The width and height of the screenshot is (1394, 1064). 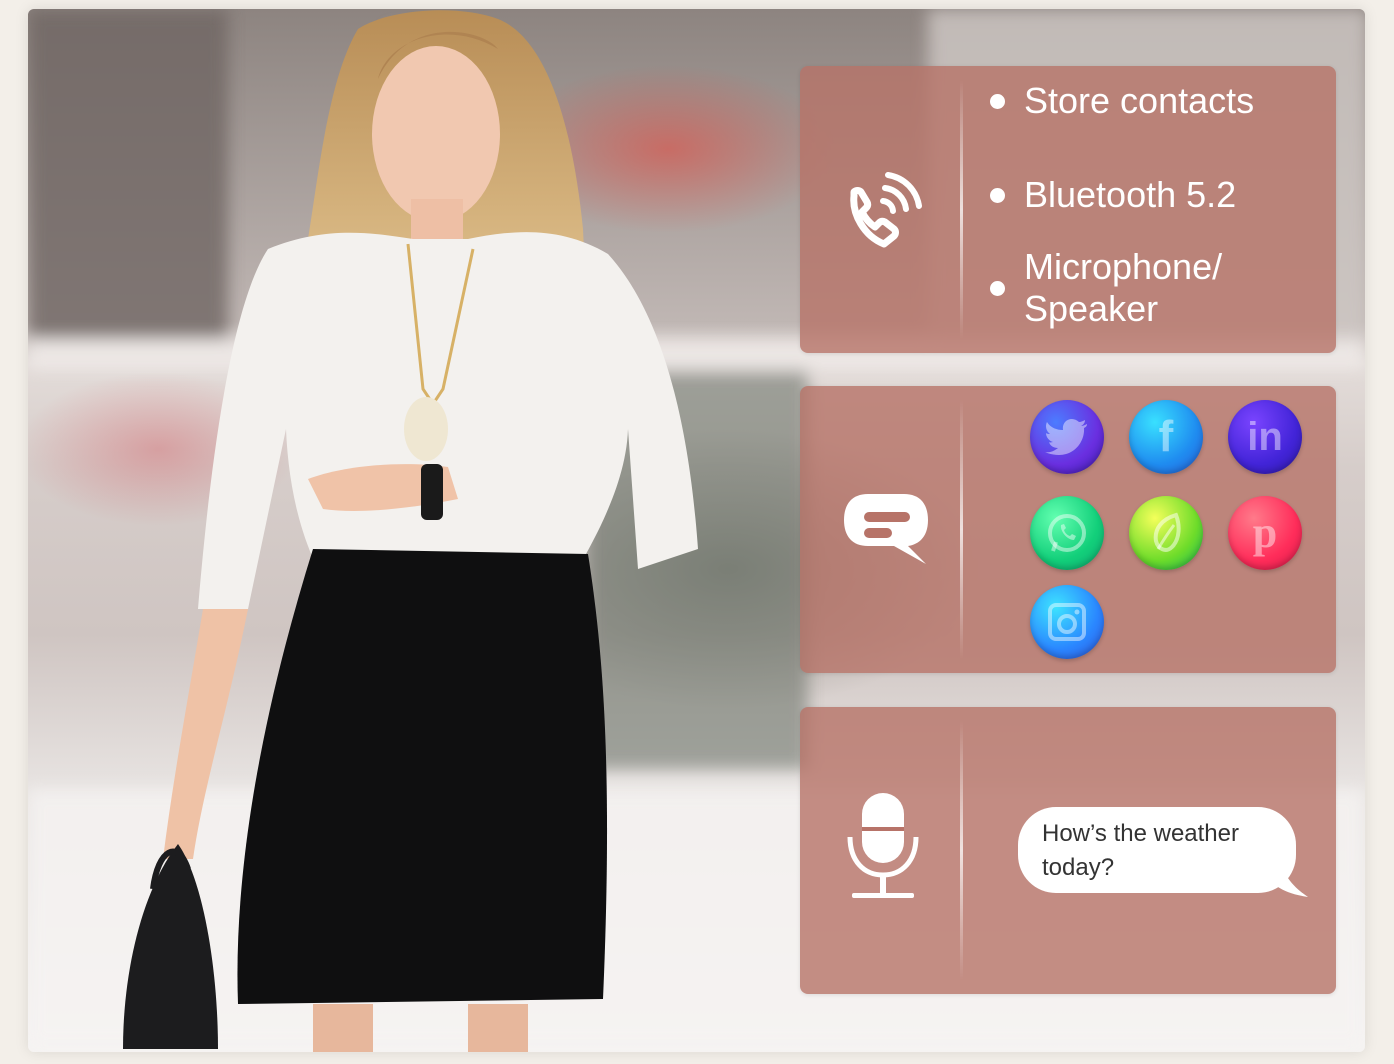 What do you see at coordinates (1140, 850) in the screenshot?
I see `voice-query-text: How’s the weather today?` at bounding box center [1140, 850].